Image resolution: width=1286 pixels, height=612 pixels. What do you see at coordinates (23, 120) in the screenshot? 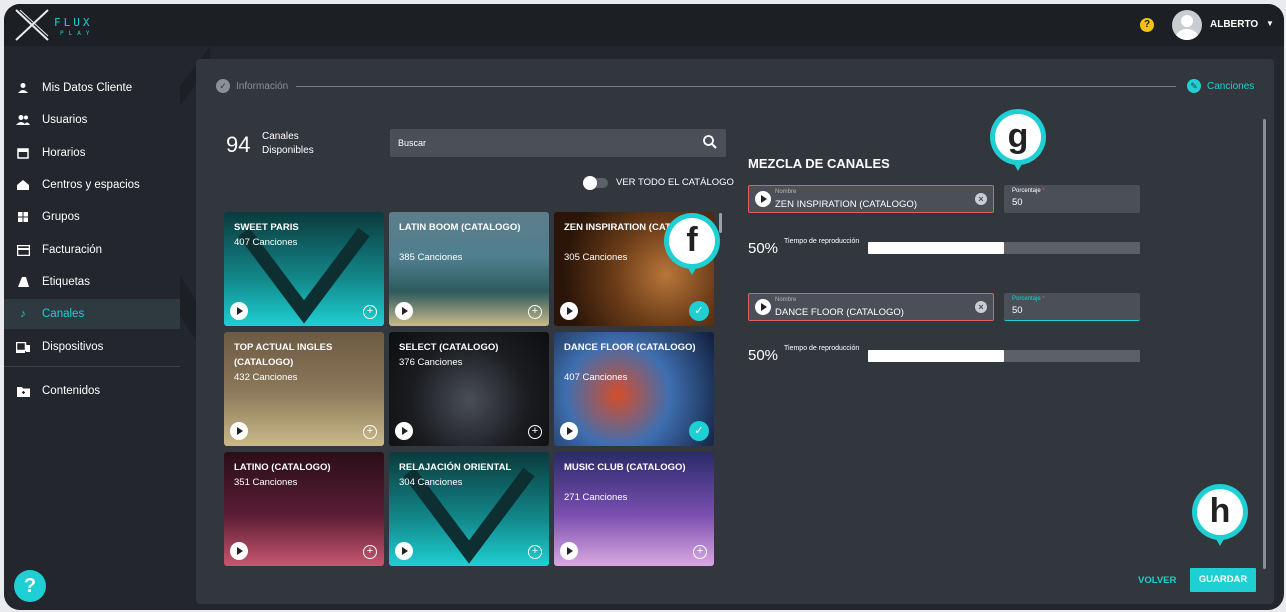
I see `users-icon` at bounding box center [23, 120].